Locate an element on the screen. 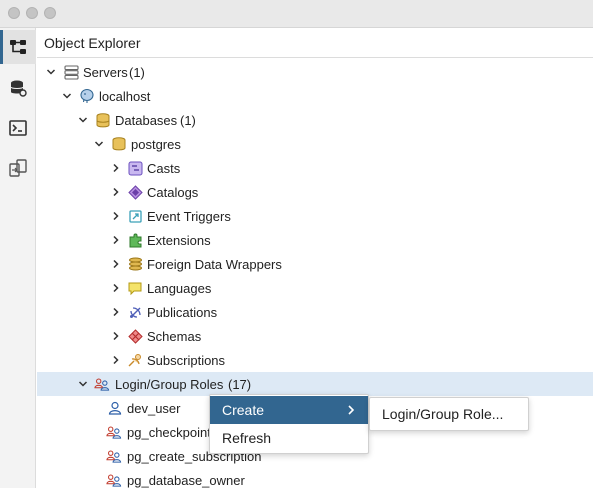 Image resolution: width=593 pixels, height=488 pixels. tree-node-label: Publications is located at coordinates (182, 312).